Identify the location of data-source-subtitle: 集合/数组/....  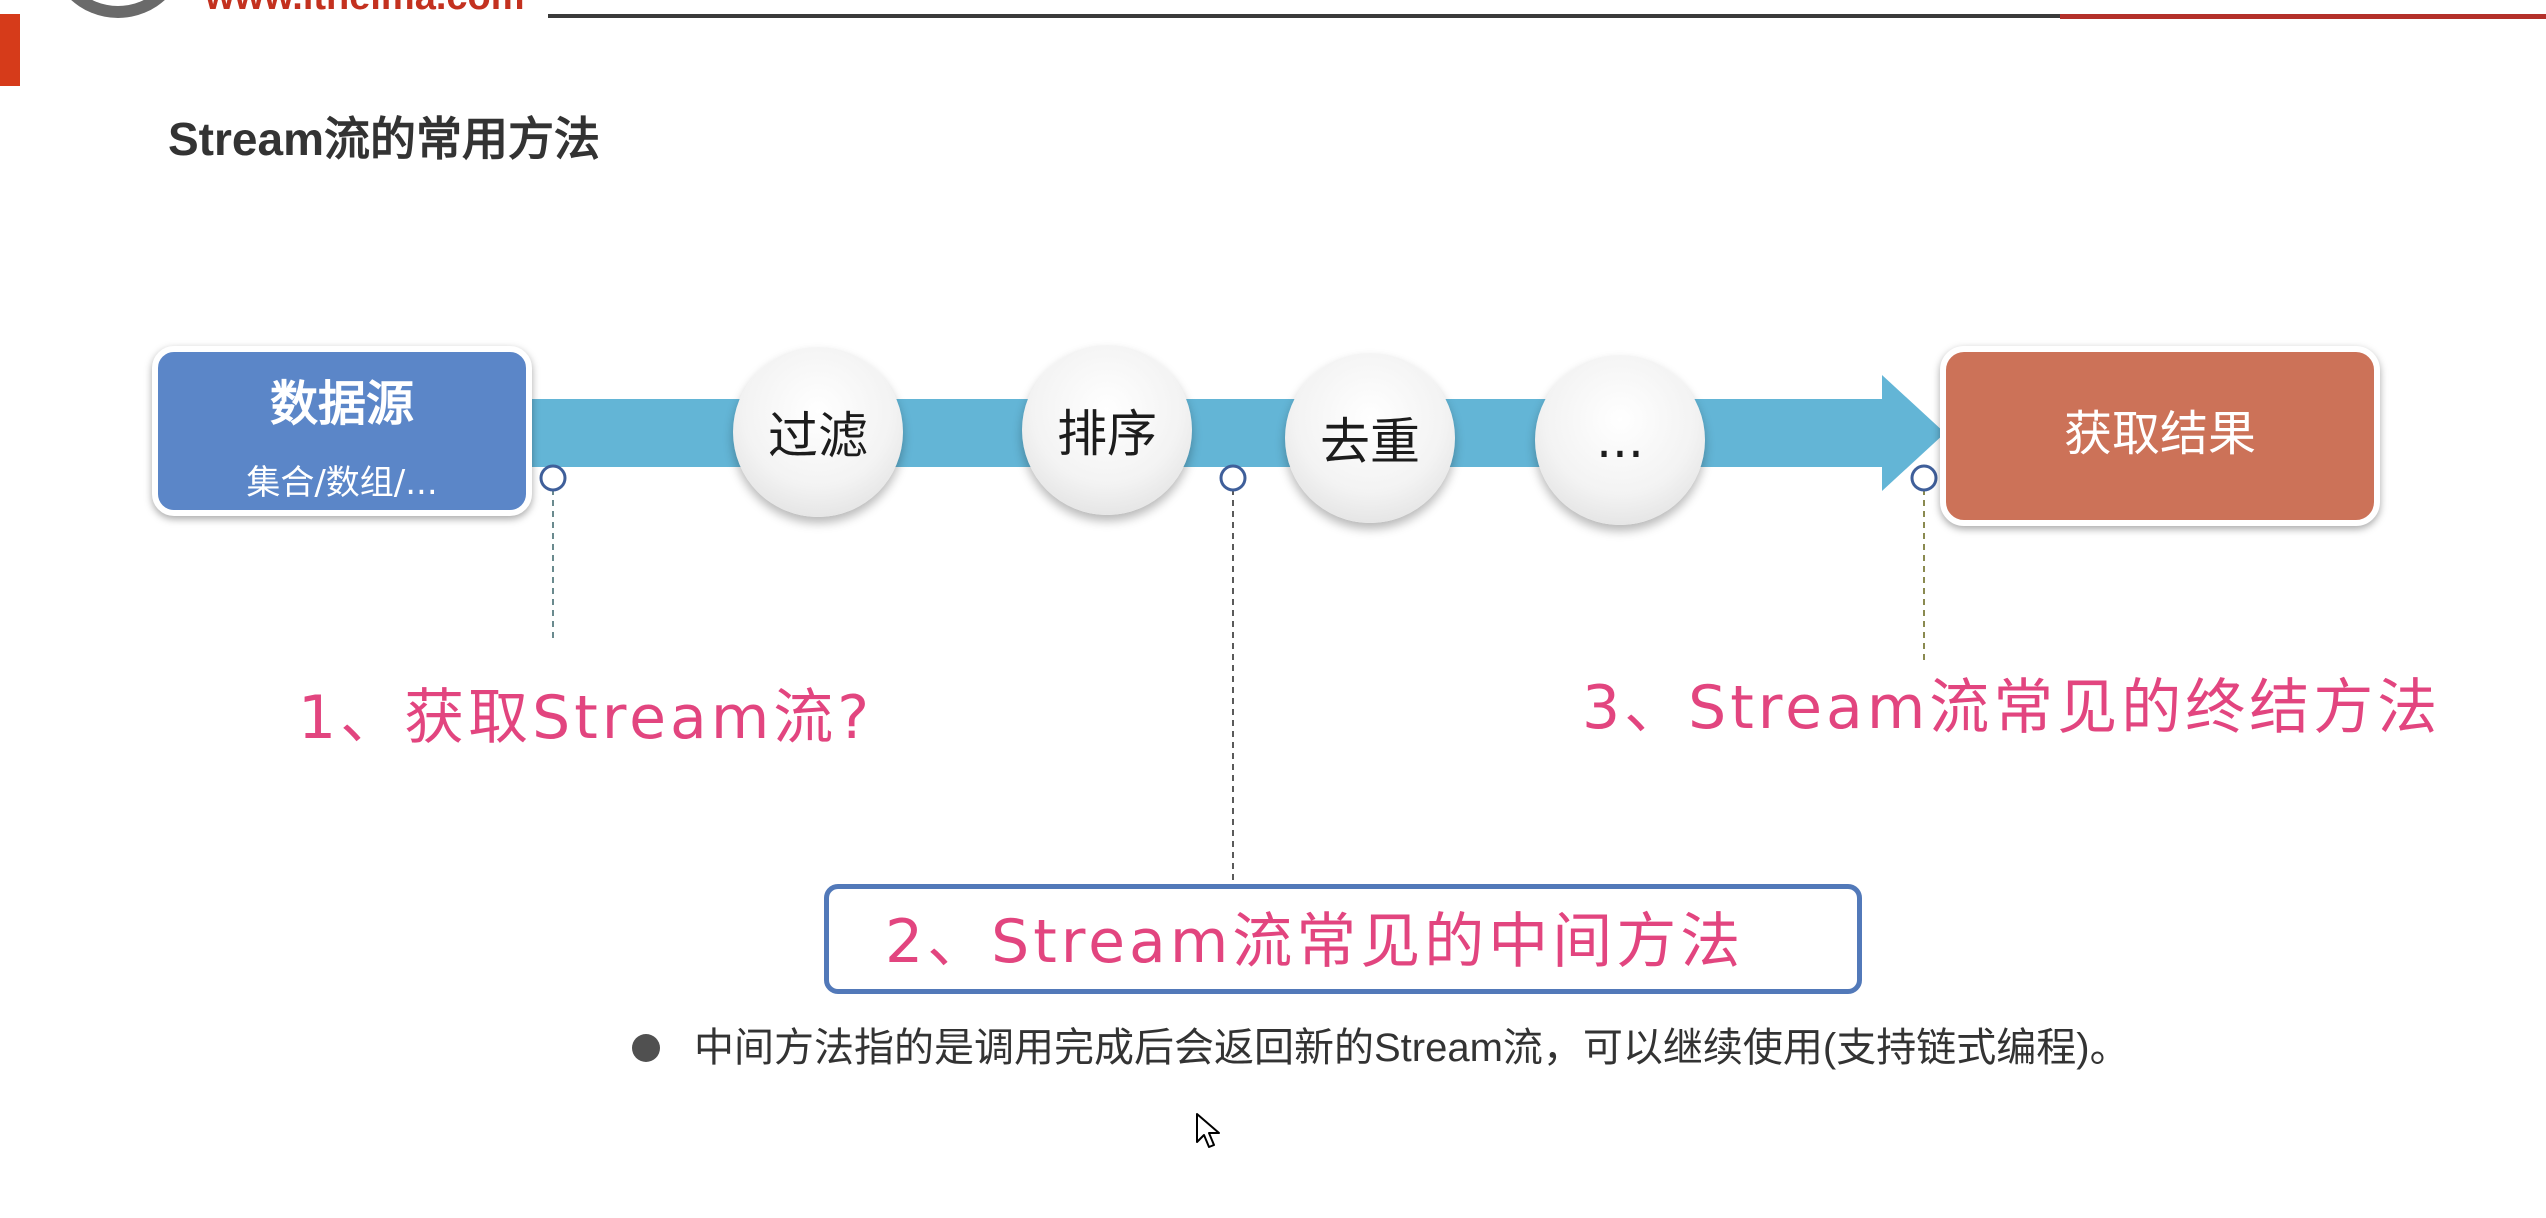
(342, 483).